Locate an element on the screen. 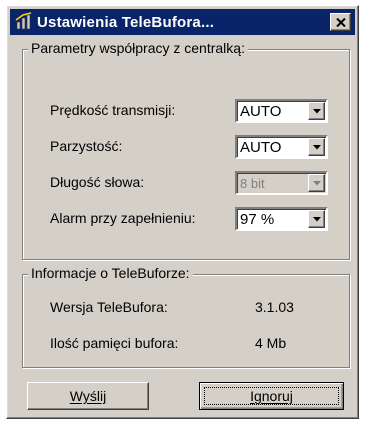 This screenshot has height=425, width=365. ignore-button-label: Ignoruj is located at coordinates (271, 396).